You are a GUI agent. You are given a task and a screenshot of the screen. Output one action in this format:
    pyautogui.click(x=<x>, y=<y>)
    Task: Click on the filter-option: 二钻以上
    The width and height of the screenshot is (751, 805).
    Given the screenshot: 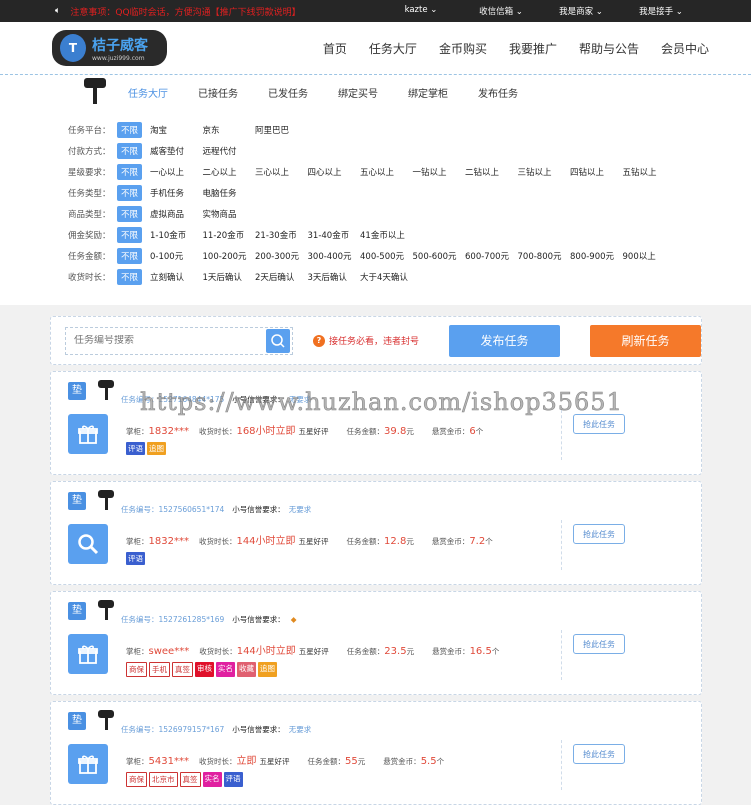 What is the action you would take?
    pyautogui.click(x=491, y=172)
    